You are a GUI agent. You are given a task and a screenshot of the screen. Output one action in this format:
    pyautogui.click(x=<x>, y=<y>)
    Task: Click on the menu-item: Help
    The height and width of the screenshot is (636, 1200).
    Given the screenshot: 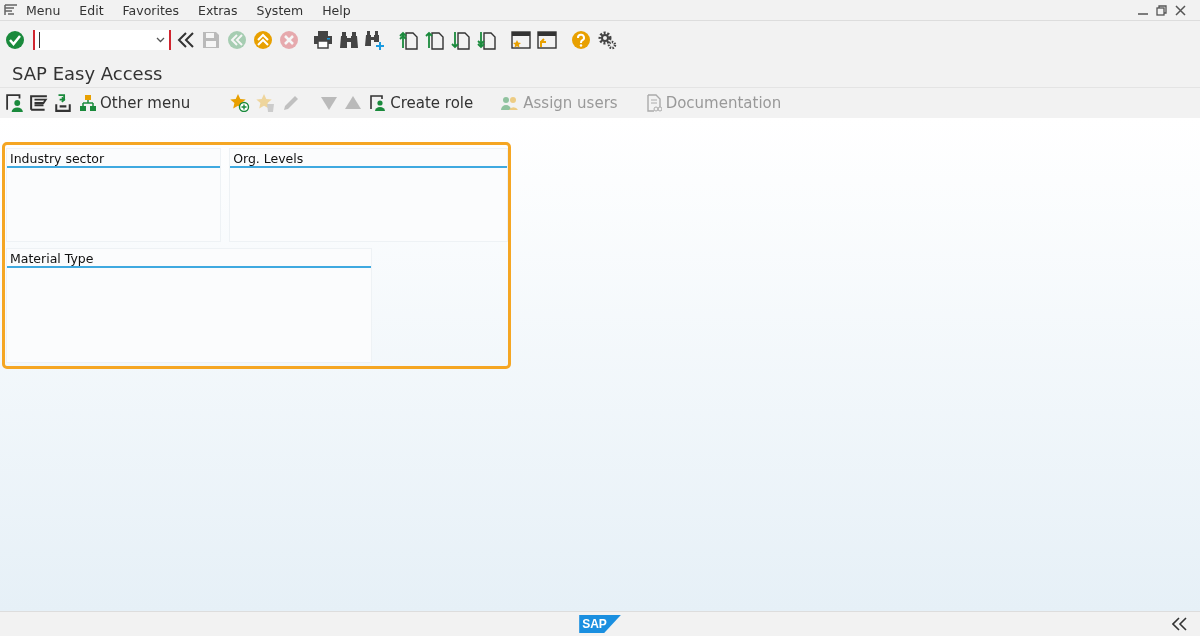 What is the action you would take?
    pyautogui.click(x=336, y=10)
    